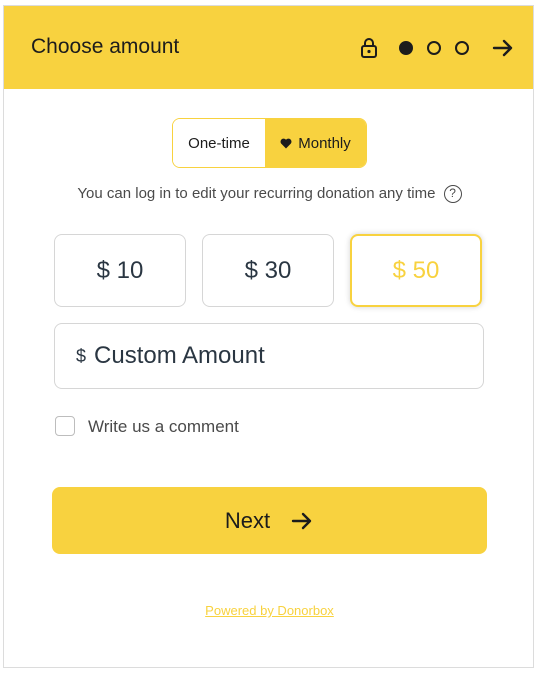  I want to click on amount-label: $ 30, so click(268, 270).